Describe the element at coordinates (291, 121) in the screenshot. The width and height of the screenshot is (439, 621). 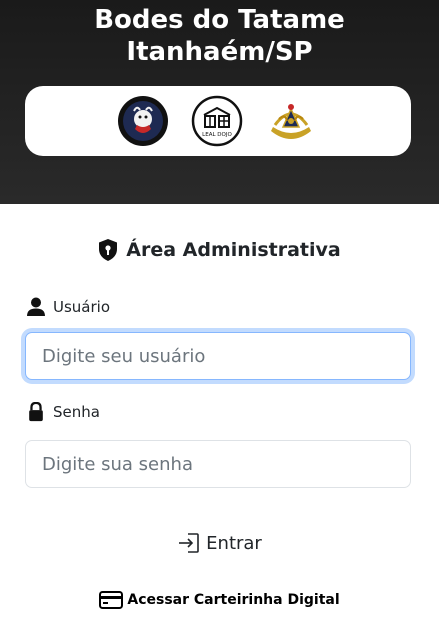
I see `masonic-emblem-logo` at that location.